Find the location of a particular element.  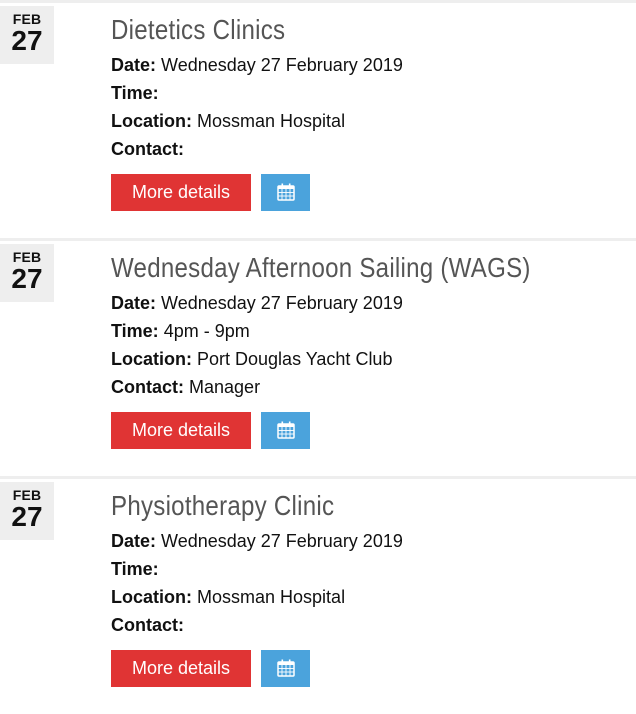

contact-value: Manager is located at coordinates (225, 387).